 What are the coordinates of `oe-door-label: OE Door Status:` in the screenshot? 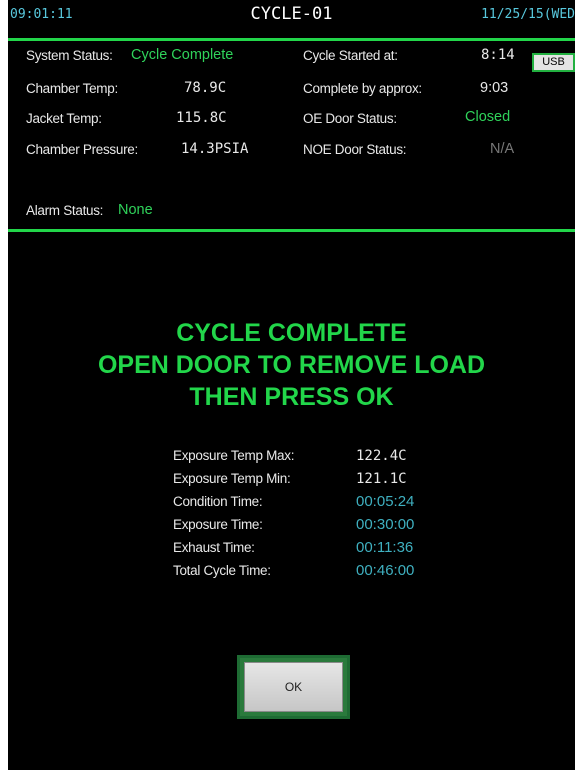 It's located at (350, 118).